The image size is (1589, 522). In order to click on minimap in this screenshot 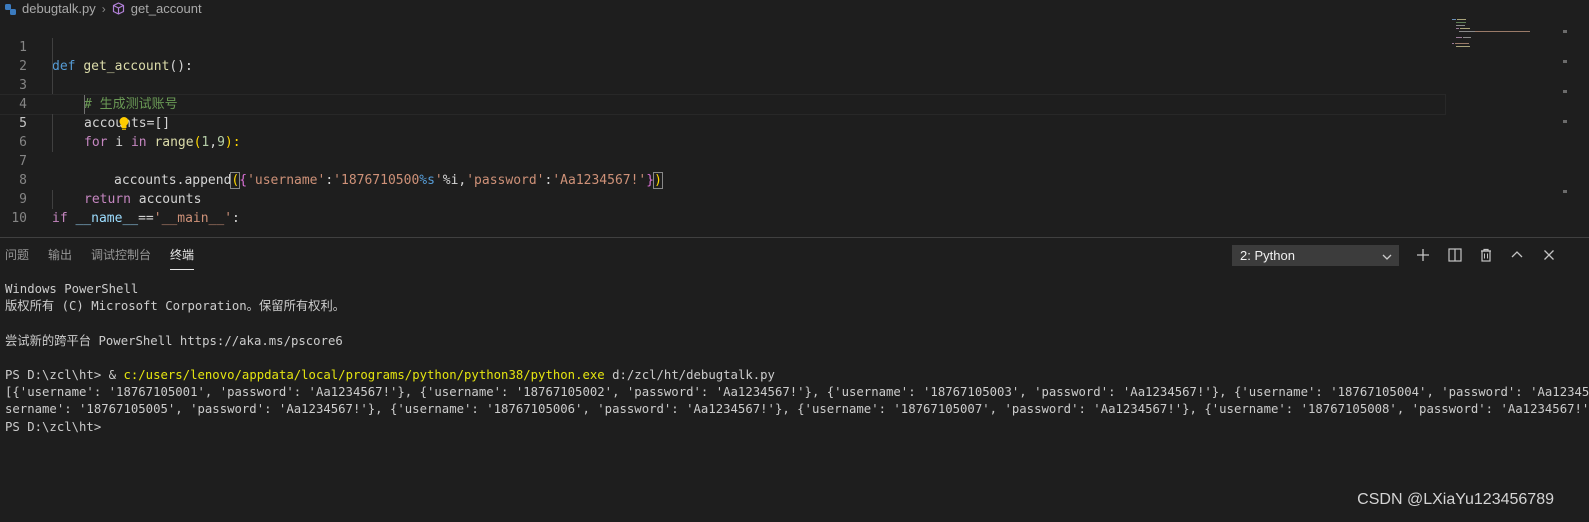, I will do `click(1505, 38)`.